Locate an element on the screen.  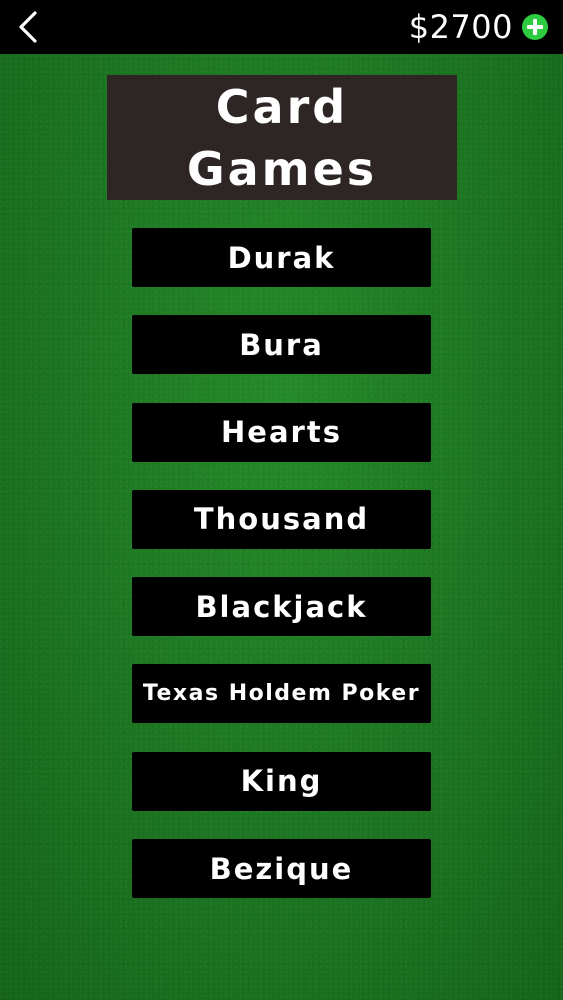
bura-button: Bura is located at coordinates (281, 345).